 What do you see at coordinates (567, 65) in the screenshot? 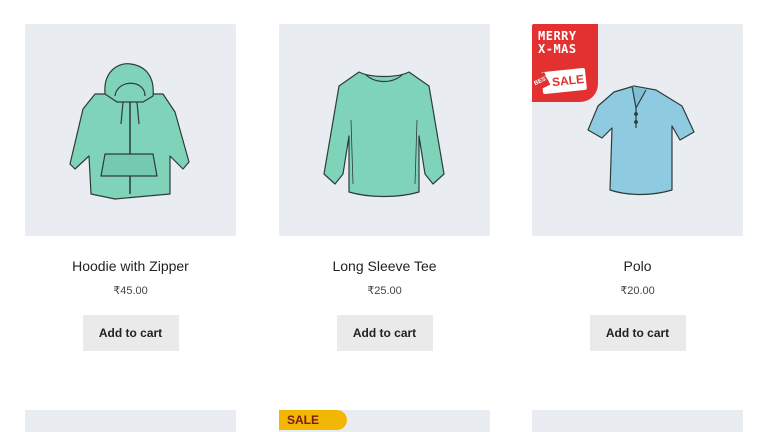
I see `christmas-sale-badge: MERRY X-MAS BEST SALE` at bounding box center [567, 65].